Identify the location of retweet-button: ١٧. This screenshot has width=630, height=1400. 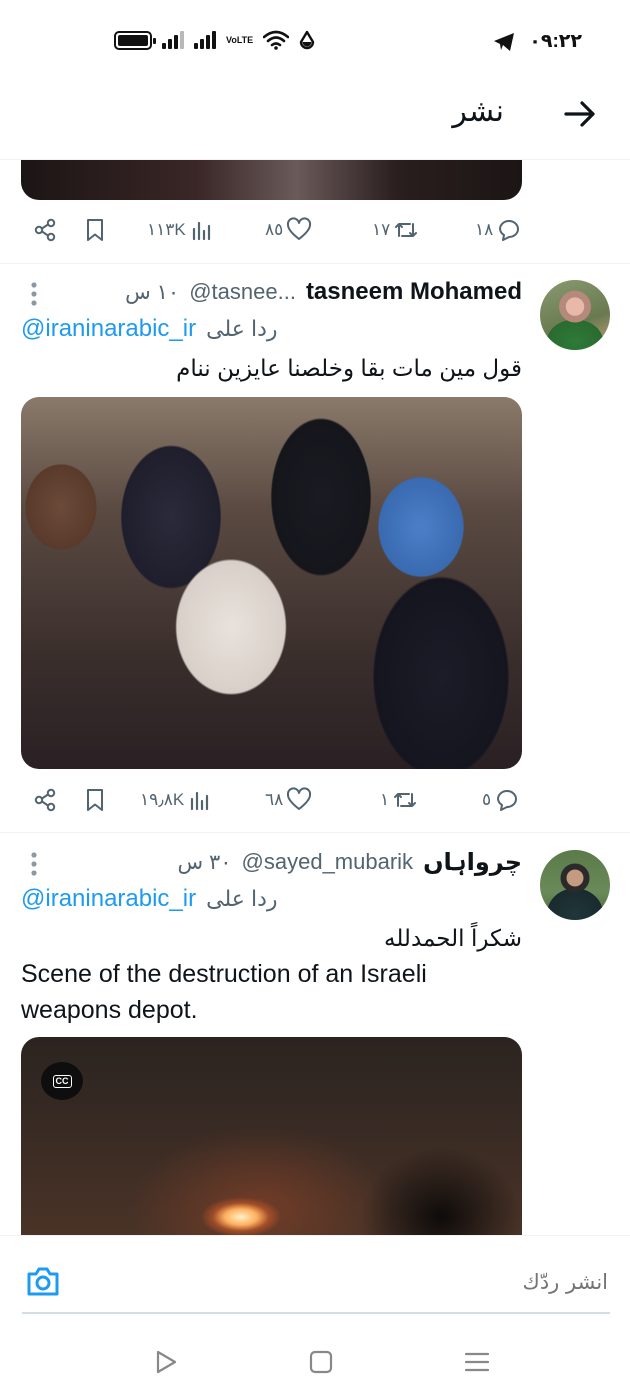
(395, 230).